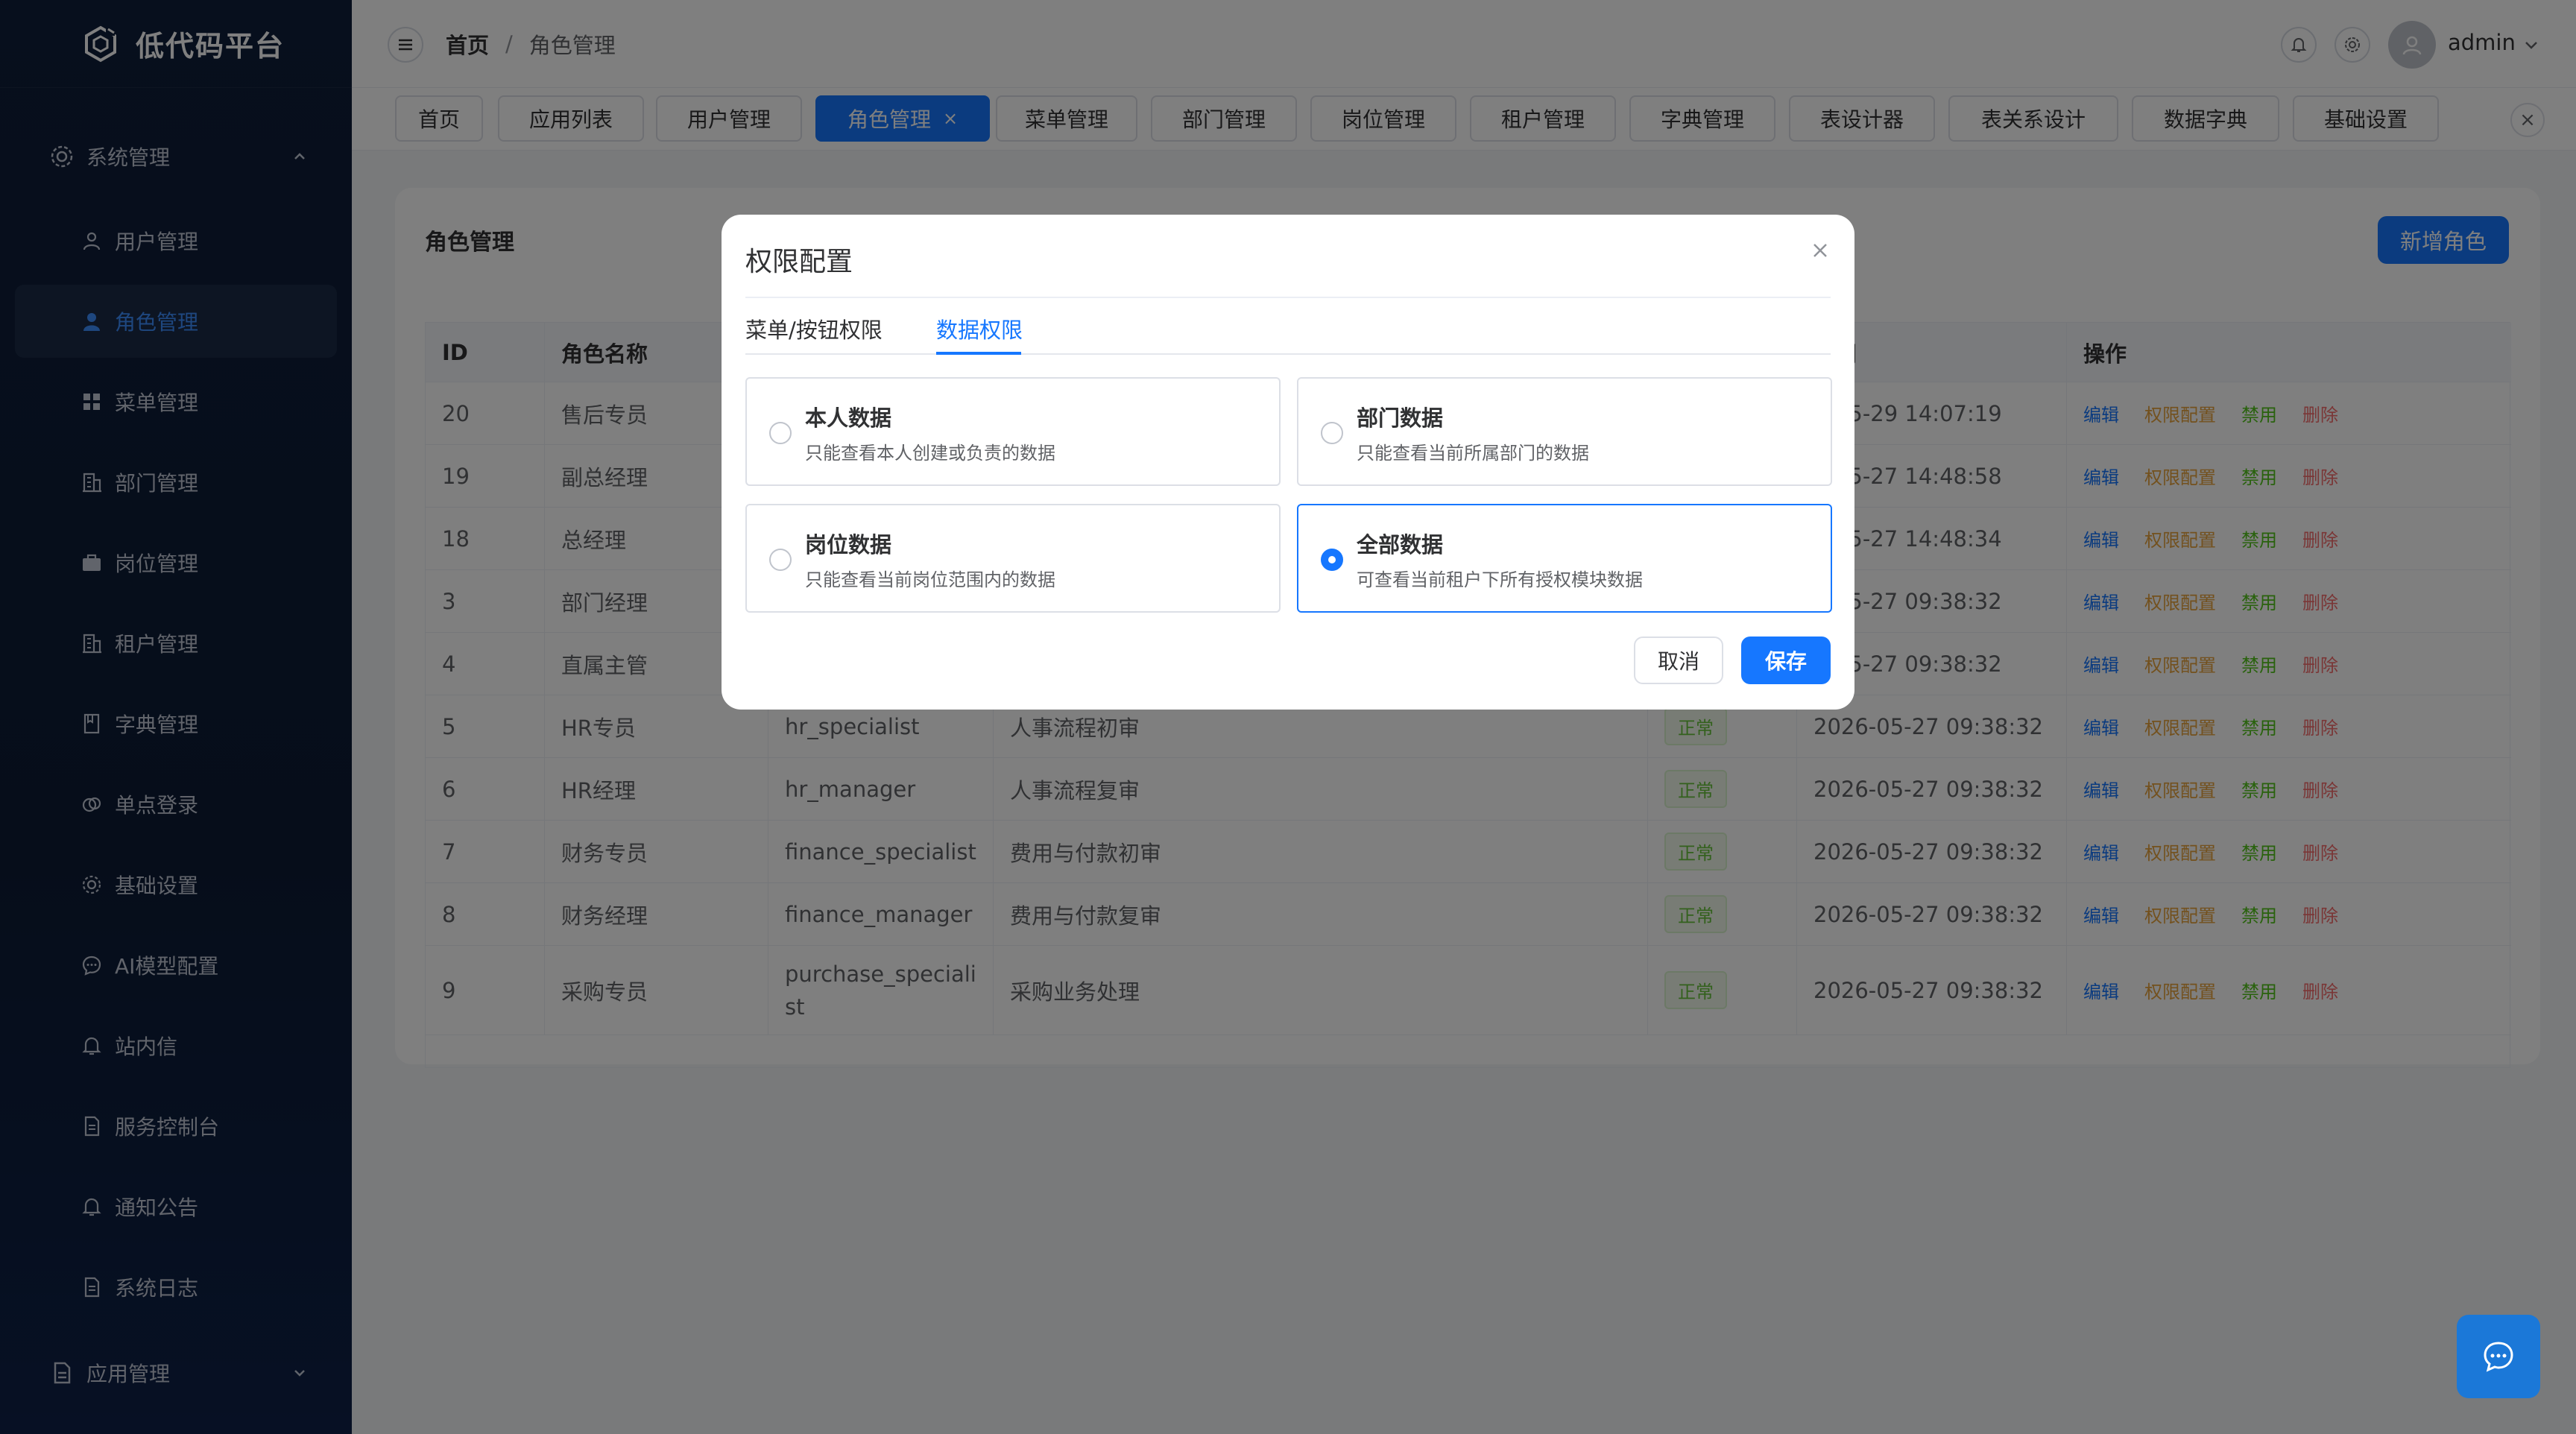 The image size is (2576, 1434). What do you see at coordinates (849, 418) in the screenshot?
I see `option-title: 本人数据` at bounding box center [849, 418].